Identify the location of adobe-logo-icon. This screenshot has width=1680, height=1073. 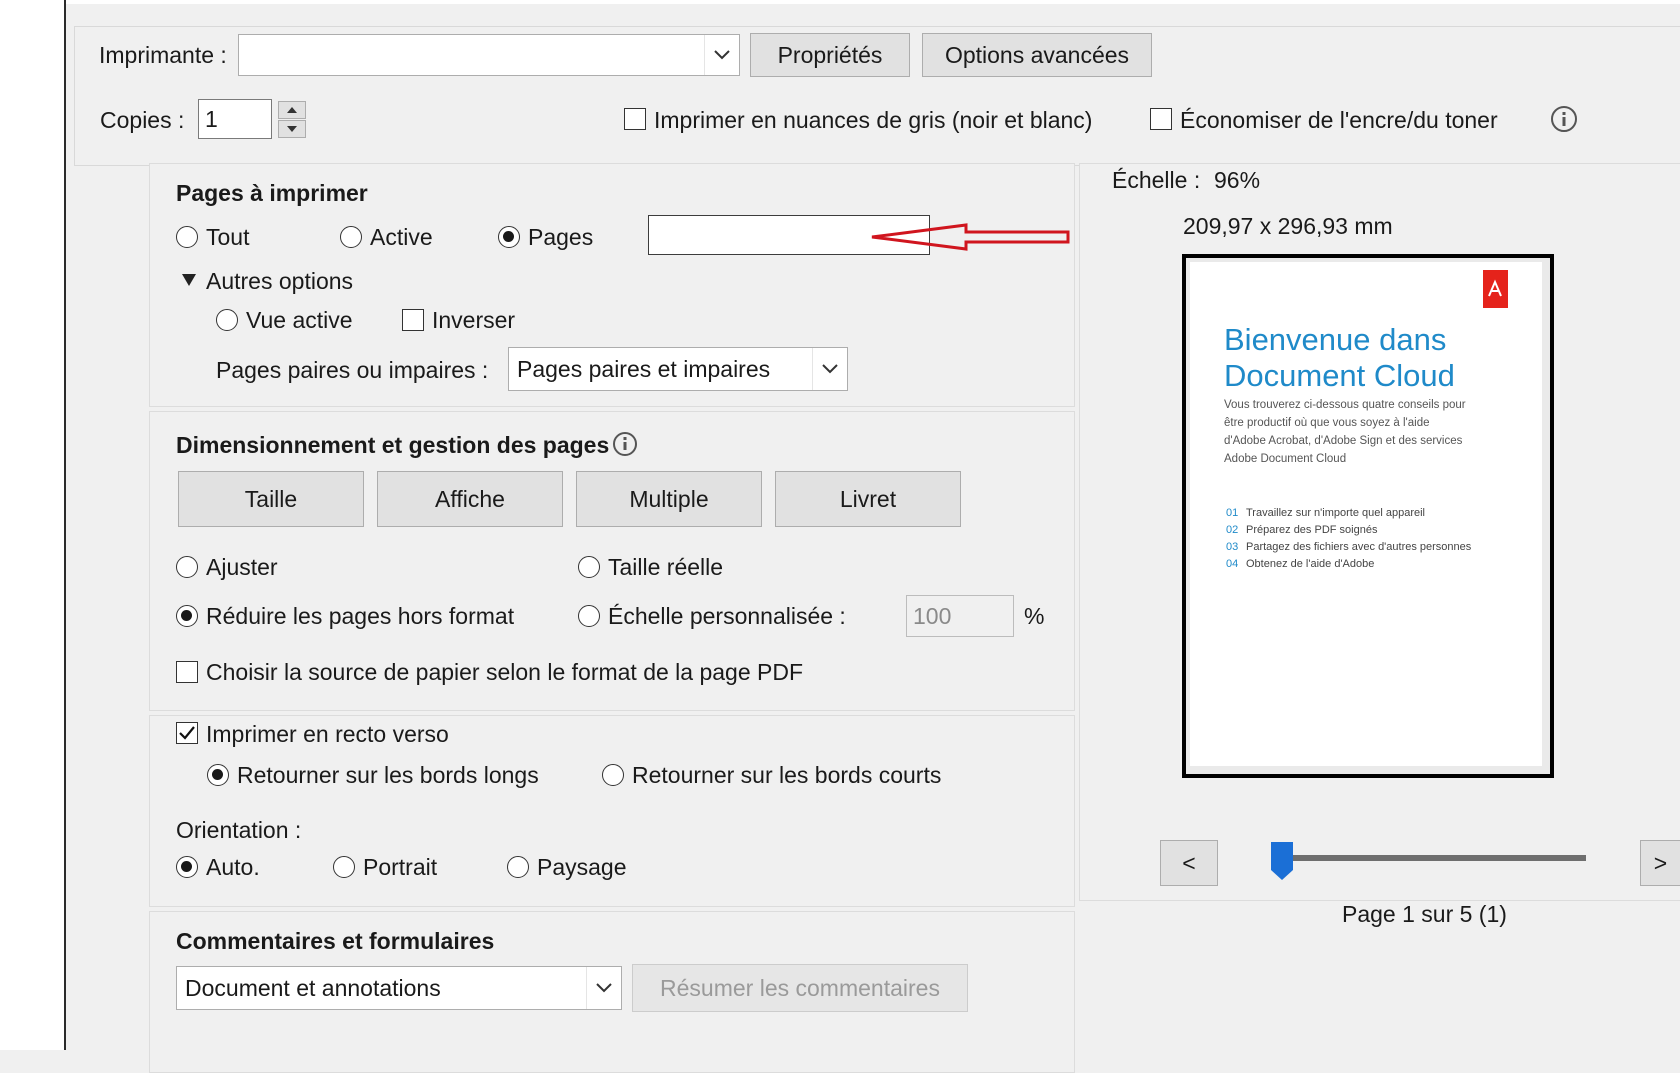
(1495, 289).